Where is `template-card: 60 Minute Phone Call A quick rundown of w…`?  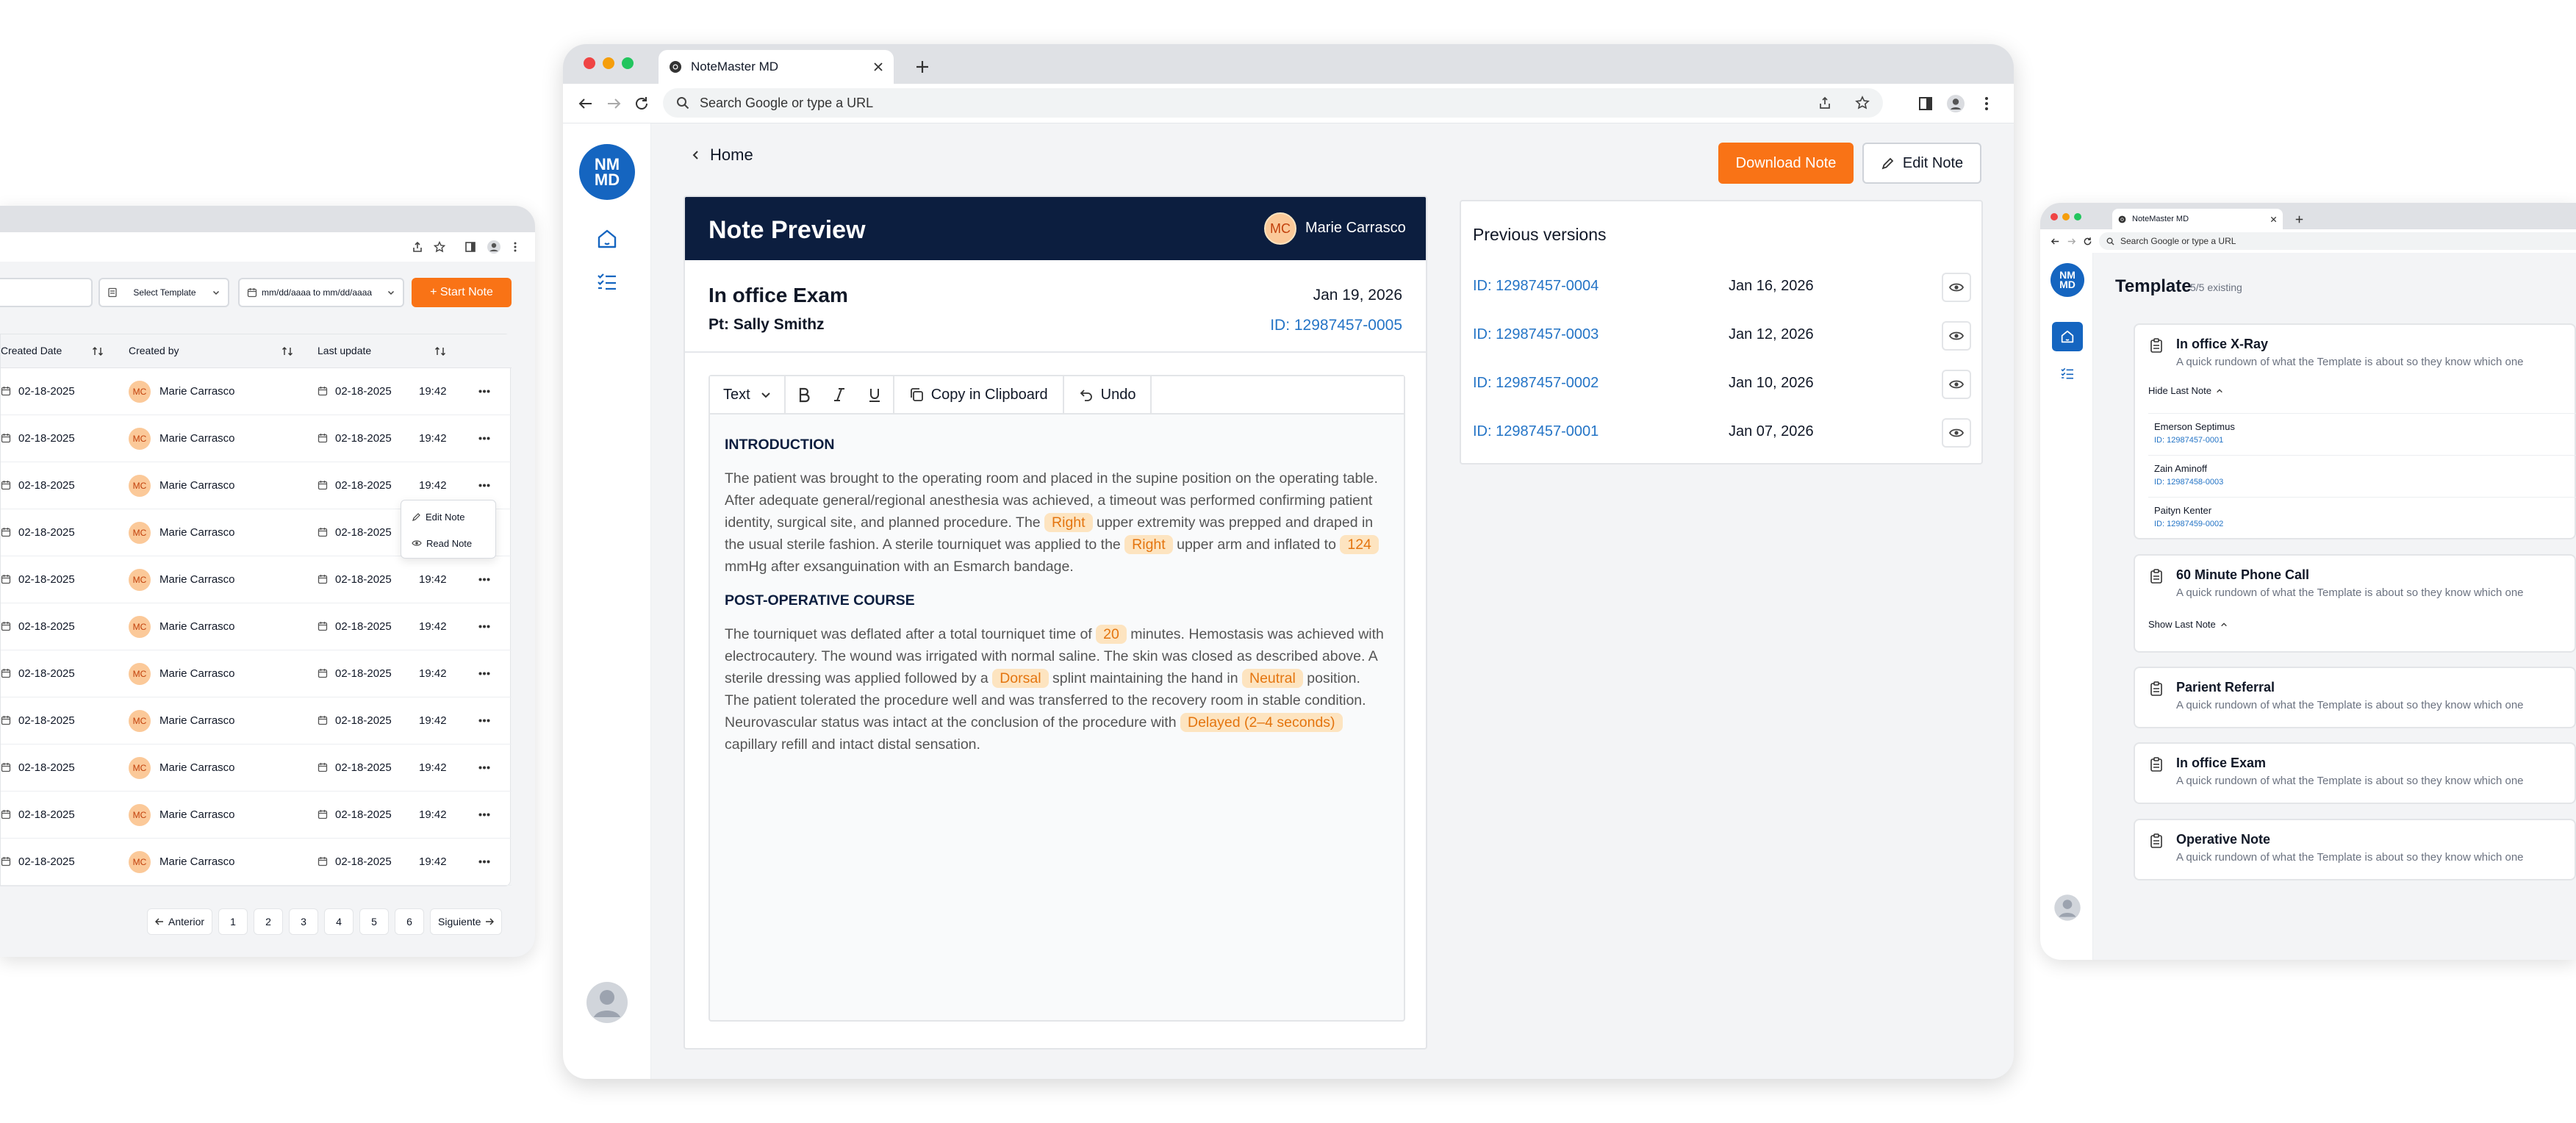
template-card: 60 Minute Phone Call A quick rundown of w… is located at coordinates (2355, 603).